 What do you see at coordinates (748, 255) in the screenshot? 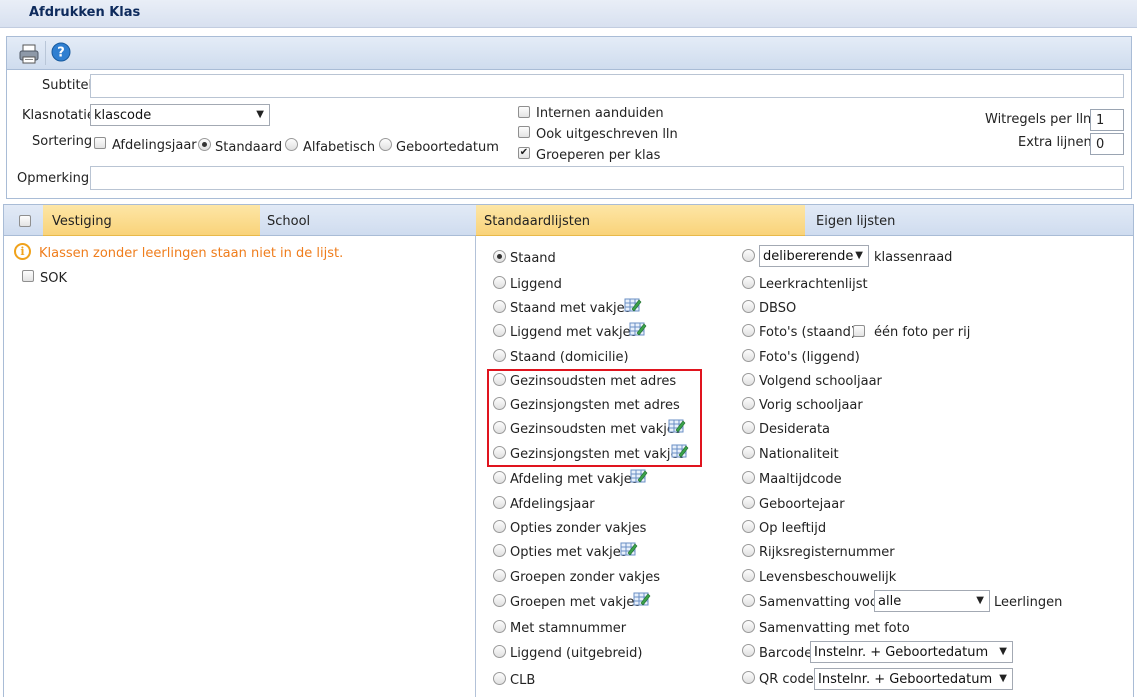
I see `klassenraad-radio` at bounding box center [748, 255].